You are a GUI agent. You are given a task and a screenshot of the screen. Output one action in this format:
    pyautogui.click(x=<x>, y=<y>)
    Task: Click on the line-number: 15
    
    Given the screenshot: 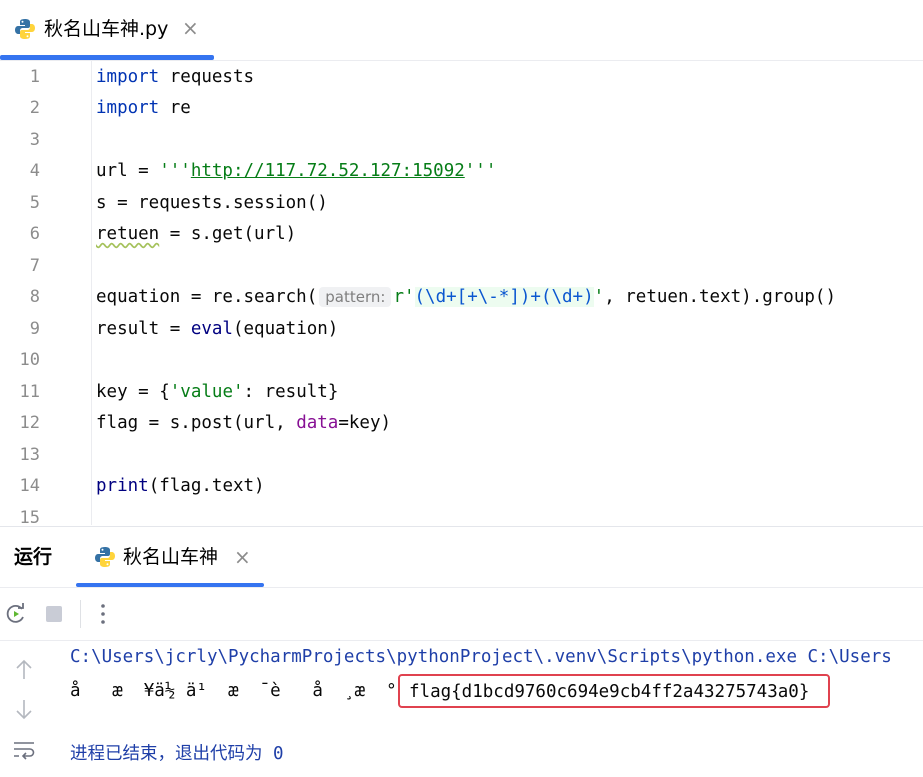 What is the action you would take?
    pyautogui.click(x=29, y=516)
    